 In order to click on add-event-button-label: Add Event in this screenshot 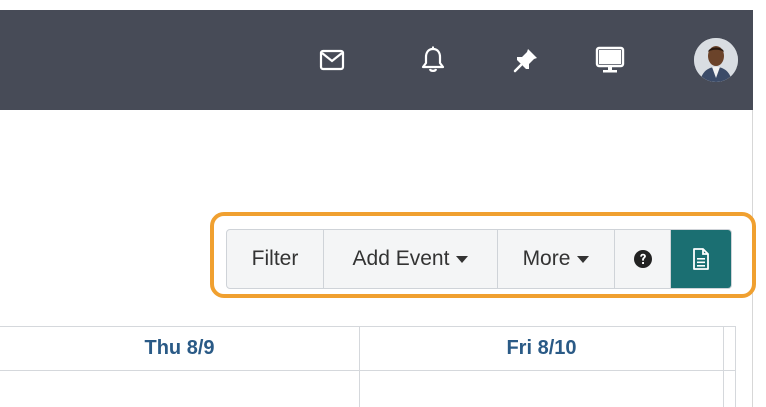, I will do `click(401, 258)`.